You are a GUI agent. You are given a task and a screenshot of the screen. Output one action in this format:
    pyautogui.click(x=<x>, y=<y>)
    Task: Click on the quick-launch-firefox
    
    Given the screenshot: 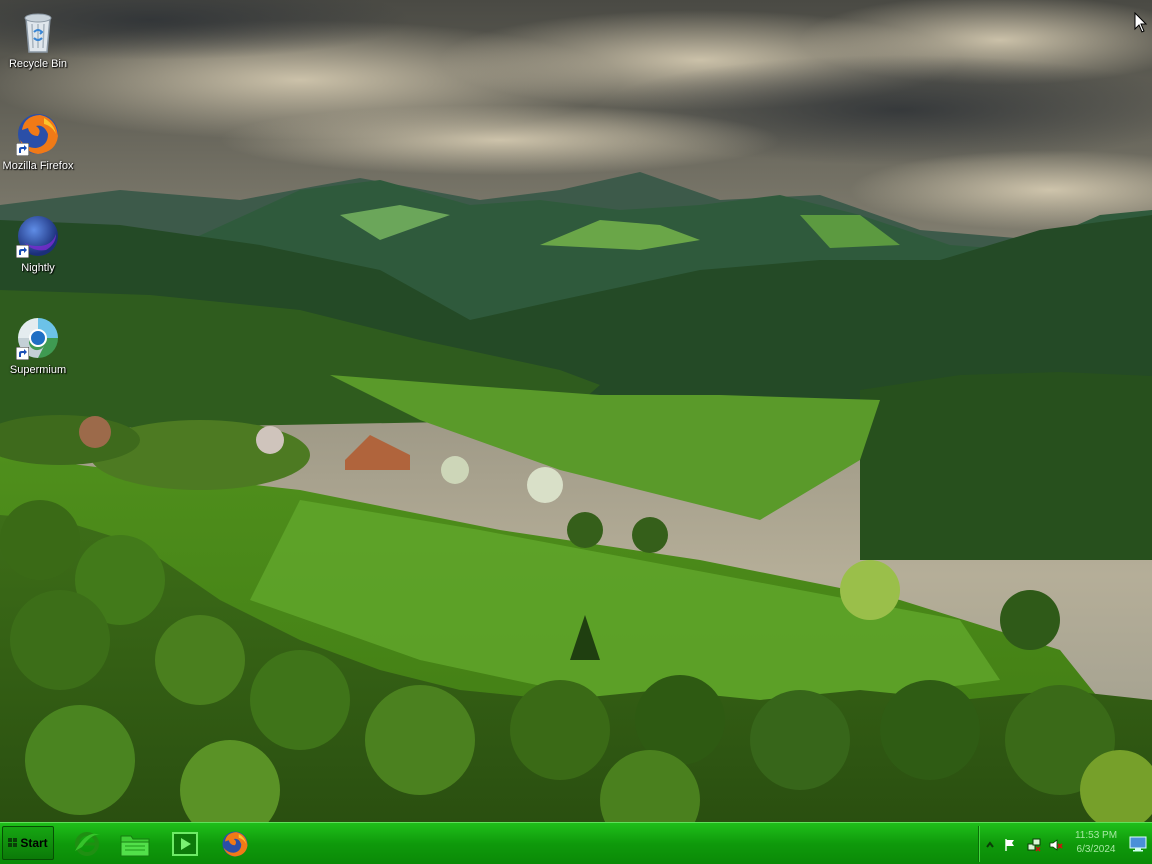 What is the action you would take?
    pyautogui.click(x=235, y=844)
    